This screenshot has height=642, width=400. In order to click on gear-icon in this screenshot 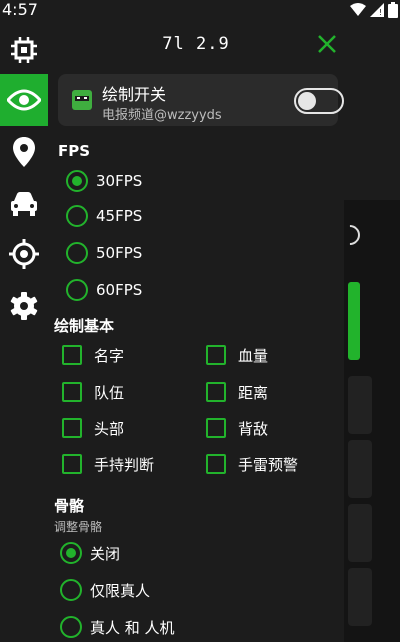, I will do `click(24, 306)`.